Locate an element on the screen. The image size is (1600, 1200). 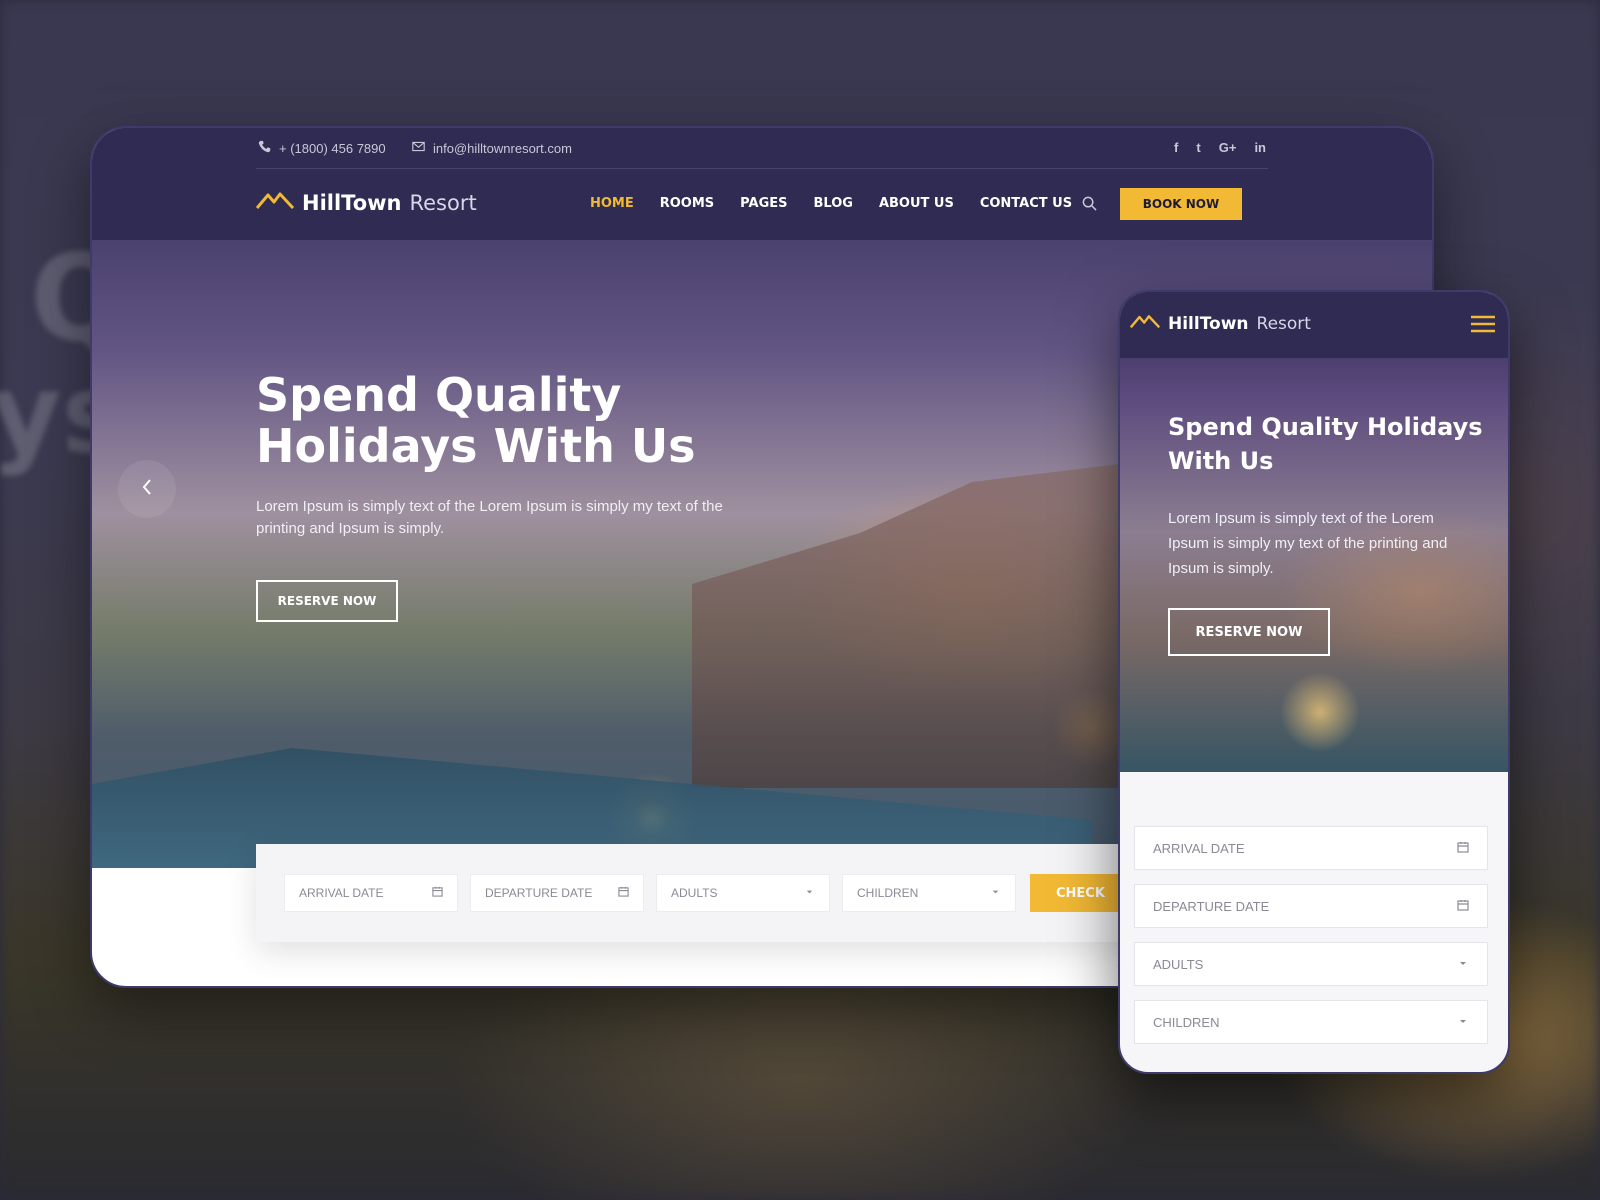
site-logo: HillTown Resort is located at coordinates (366, 202).